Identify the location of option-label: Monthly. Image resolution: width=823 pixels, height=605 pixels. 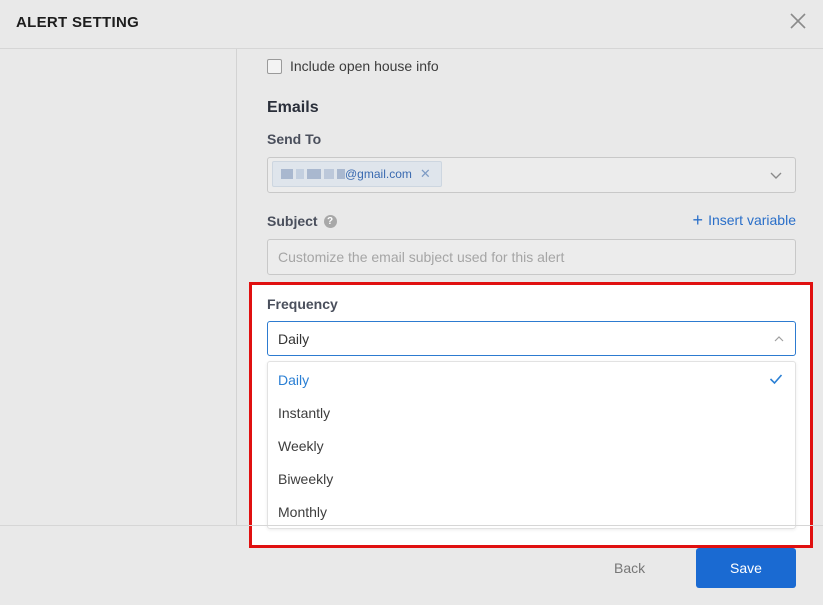
(303, 512).